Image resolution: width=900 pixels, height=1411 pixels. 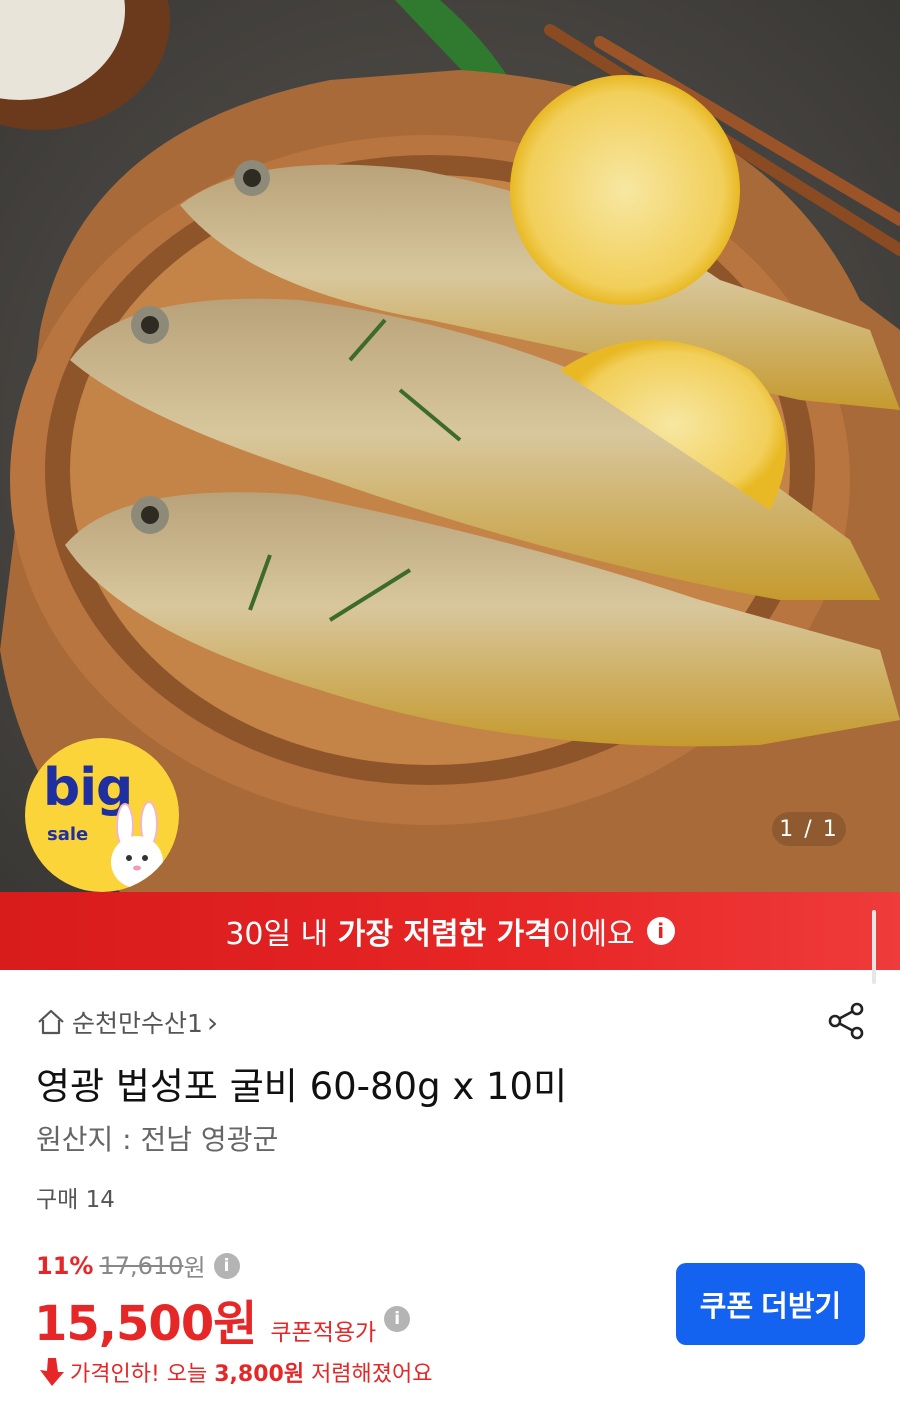 What do you see at coordinates (874, 947) in the screenshot?
I see `scrollbar` at bounding box center [874, 947].